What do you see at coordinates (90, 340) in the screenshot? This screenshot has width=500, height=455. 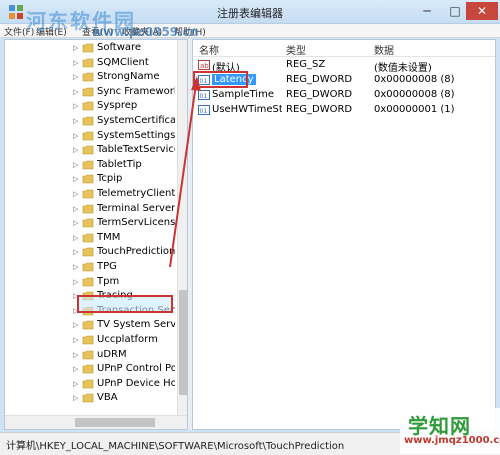 I see `tree-item: ▷ Uccplatform` at bounding box center [90, 340].